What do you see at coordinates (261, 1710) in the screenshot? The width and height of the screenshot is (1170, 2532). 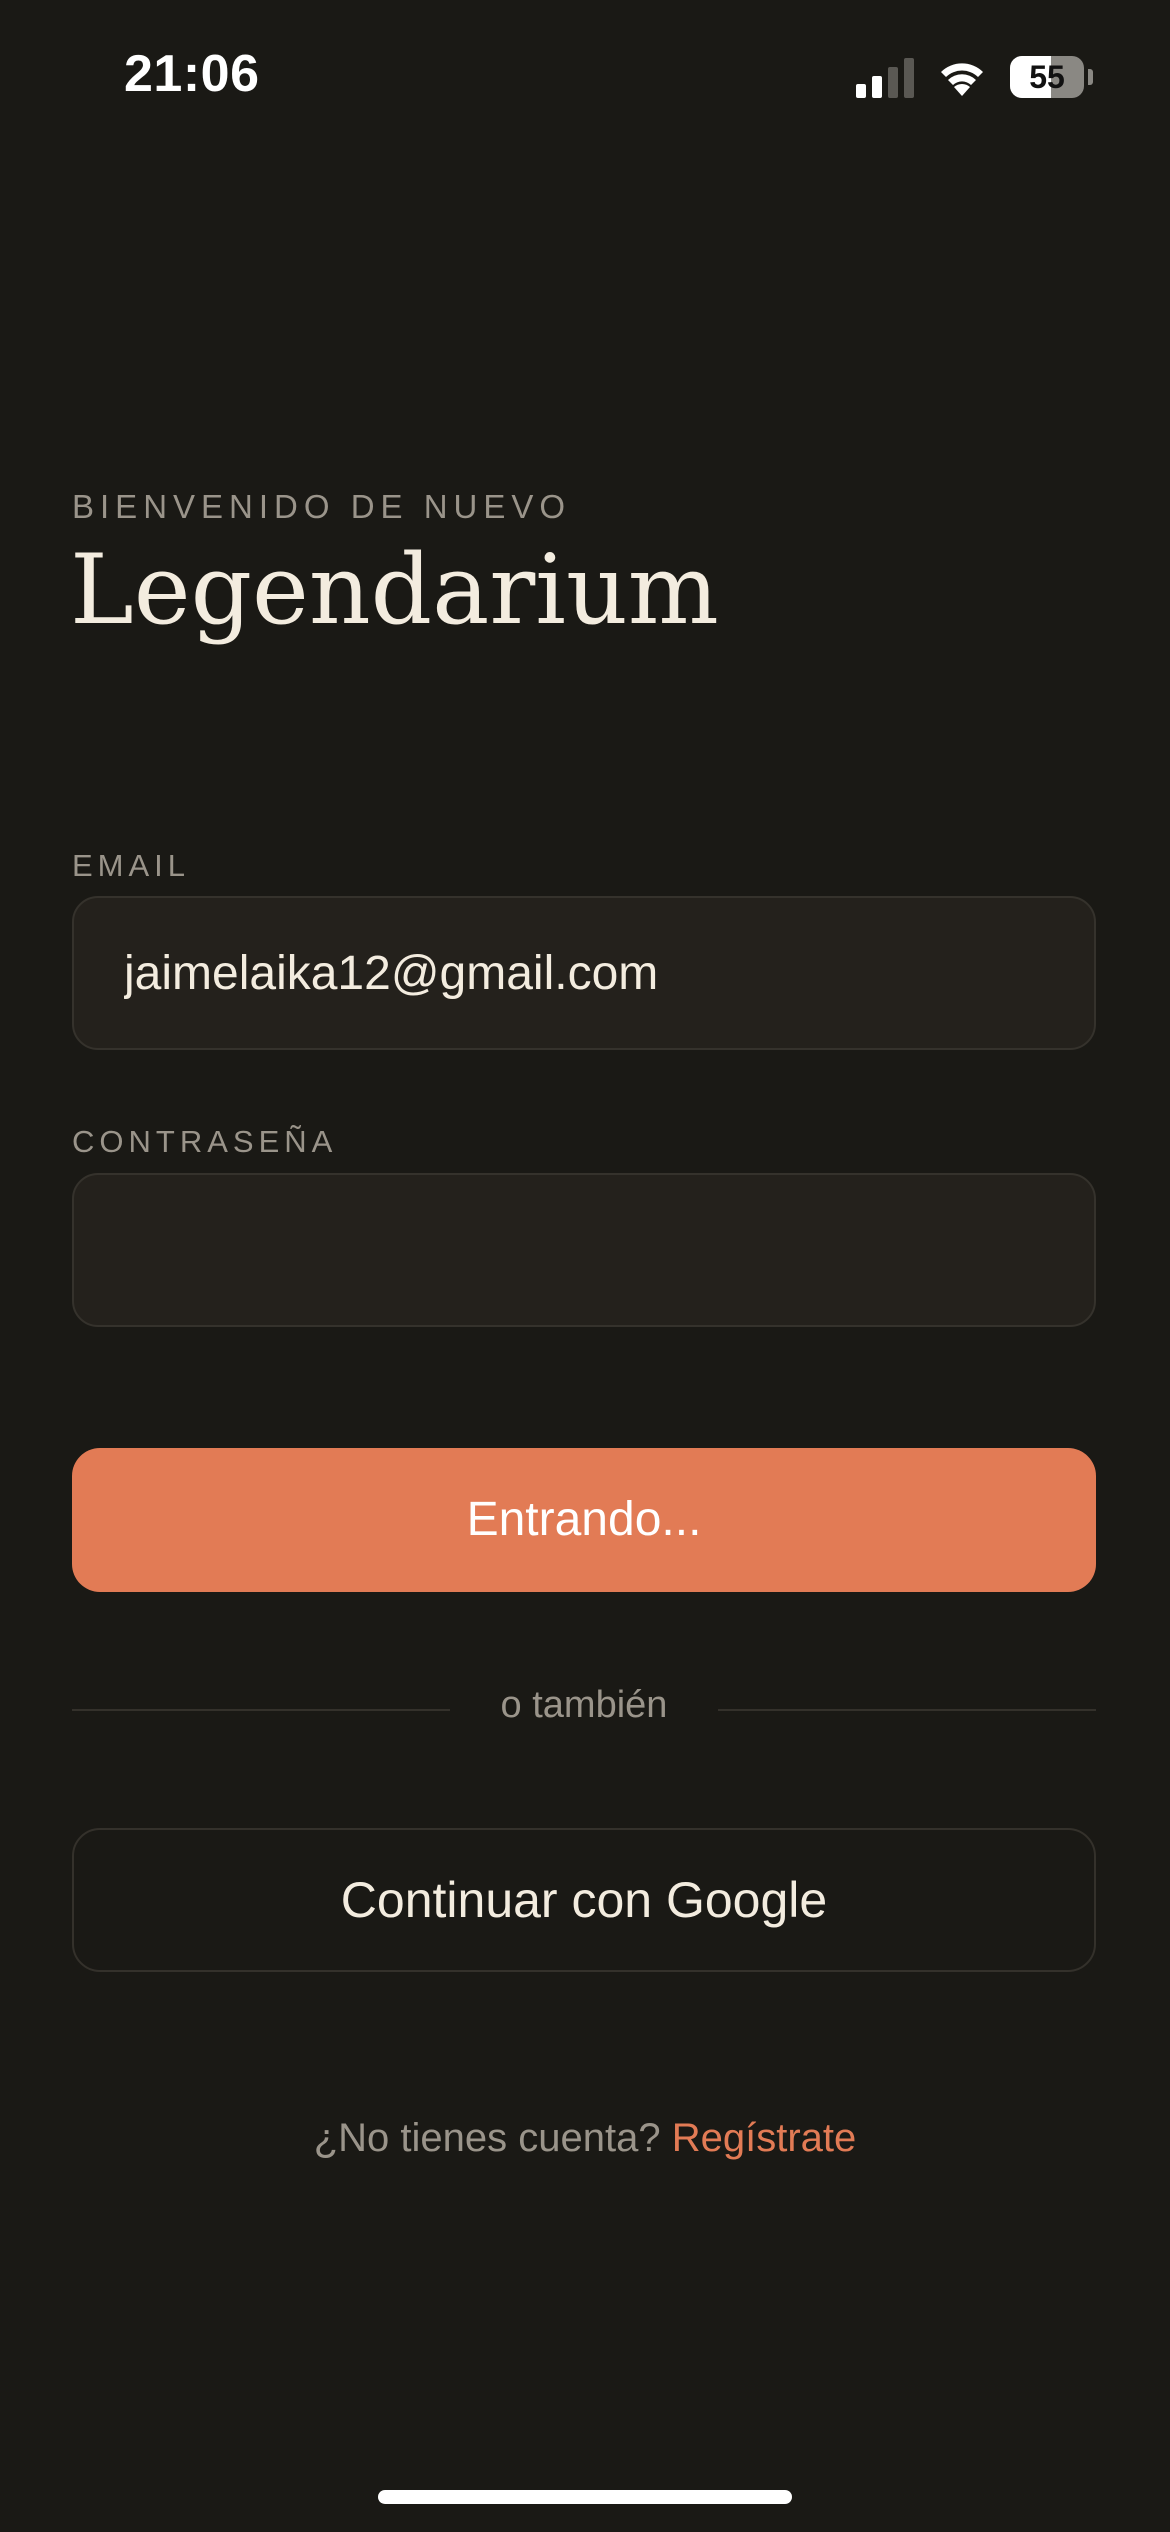 I see `divider-line-left` at bounding box center [261, 1710].